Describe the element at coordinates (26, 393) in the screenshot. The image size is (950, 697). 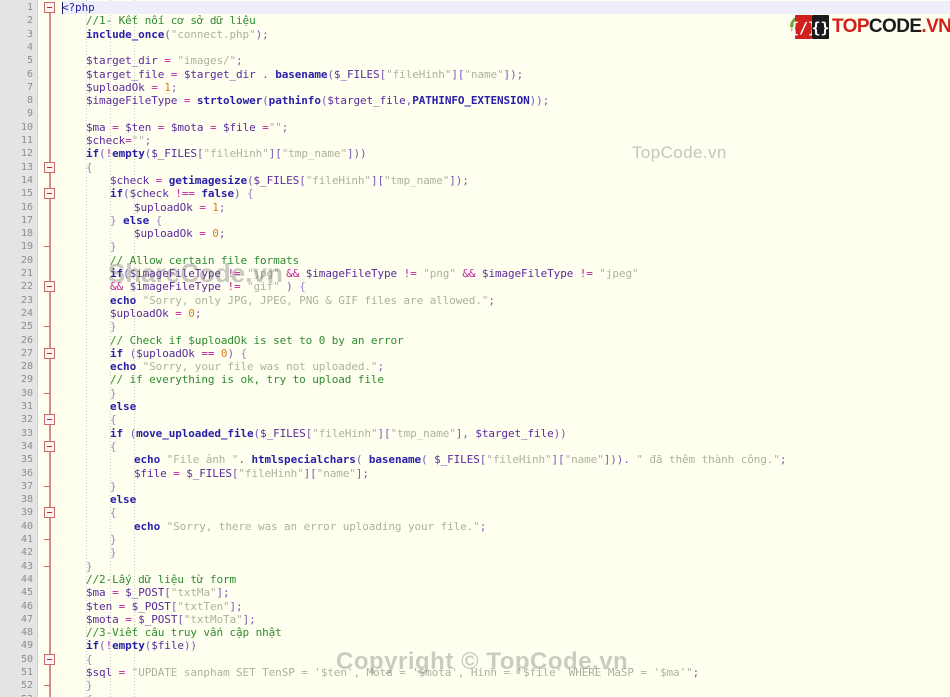
I see `line-number: 30` at that location.